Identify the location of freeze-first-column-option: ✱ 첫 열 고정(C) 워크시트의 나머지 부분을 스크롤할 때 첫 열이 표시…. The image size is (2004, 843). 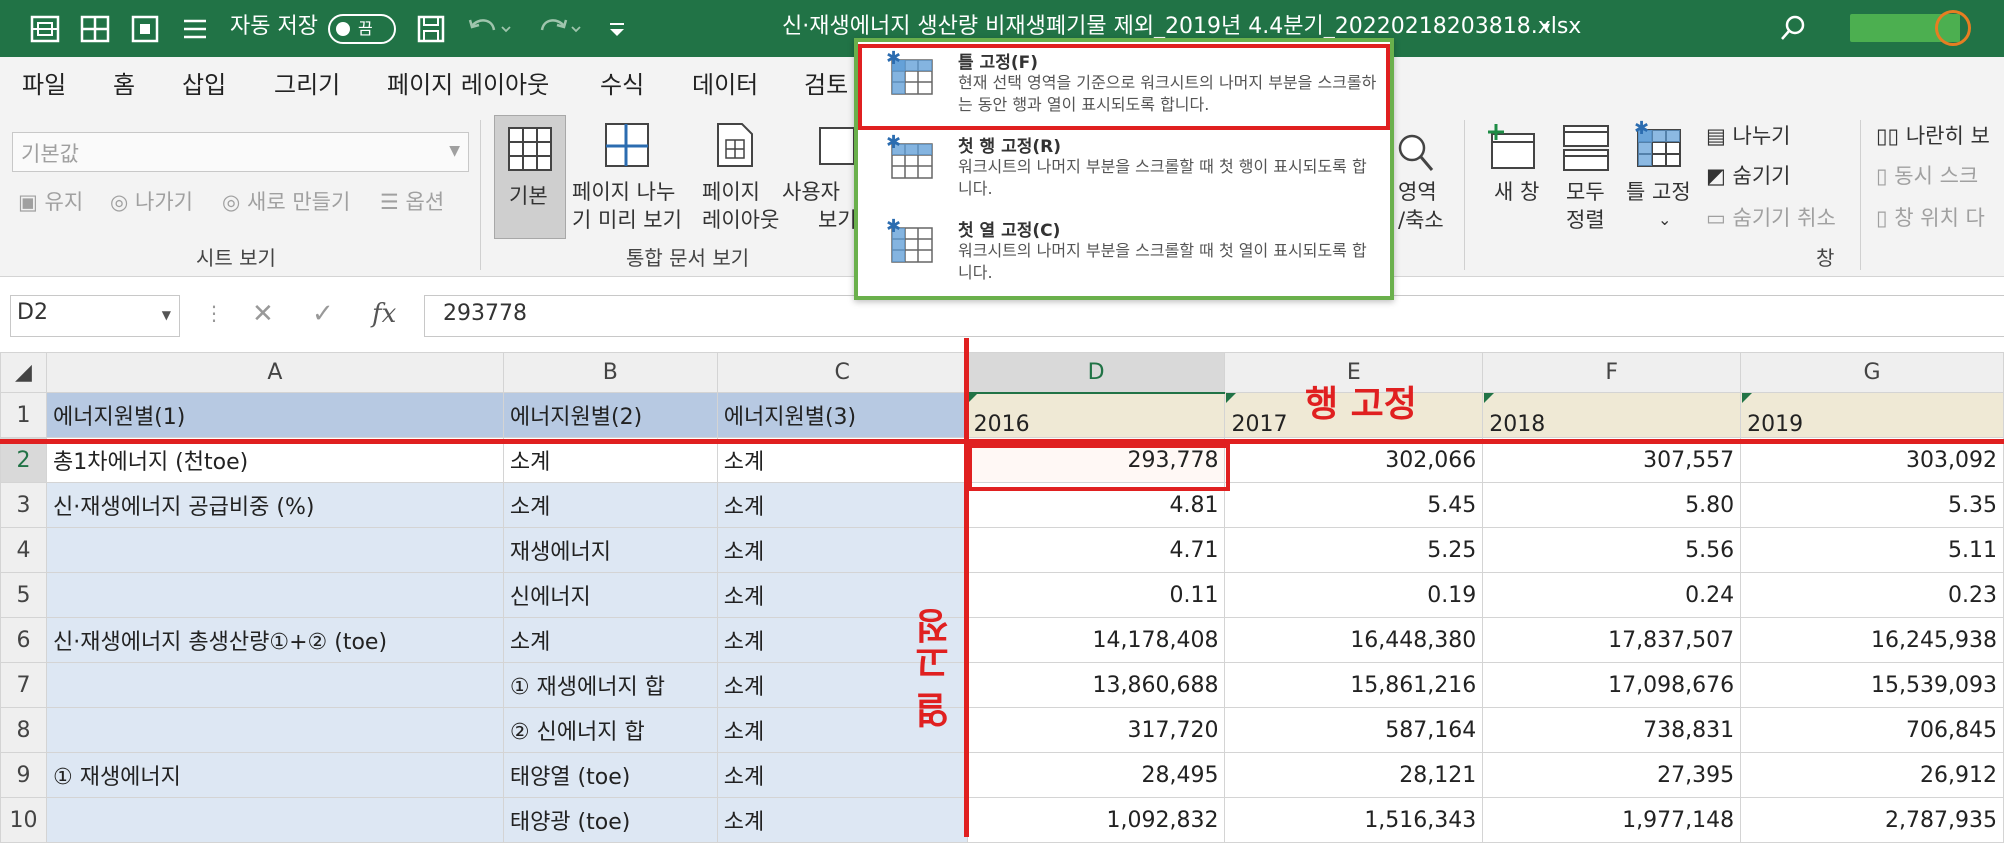
(1124, 254).